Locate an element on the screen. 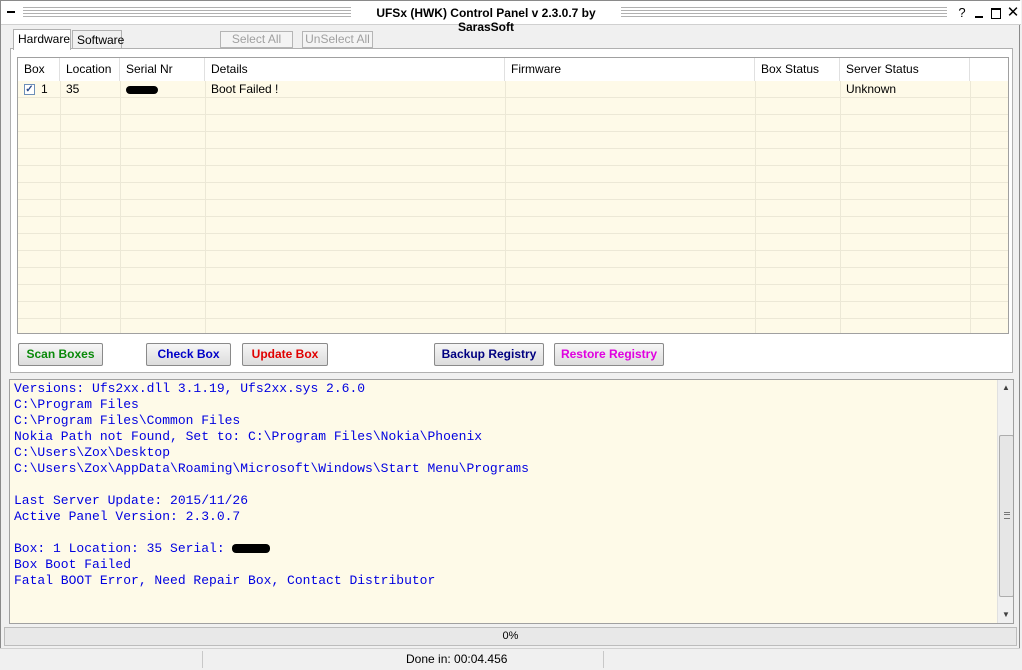  maximize-icon is located at coordinates (996, 13).